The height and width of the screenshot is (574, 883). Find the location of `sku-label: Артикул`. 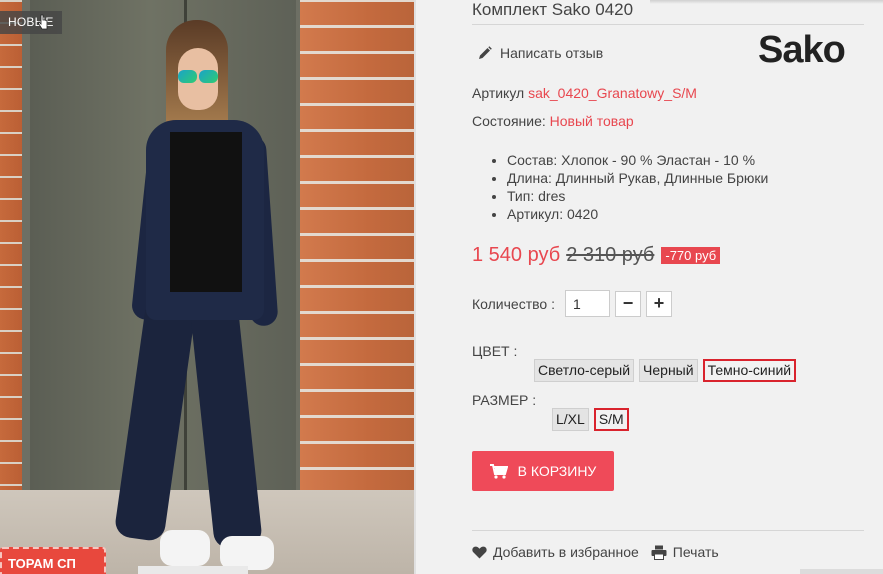

sku-label: Артикул is located at coordinates (498, 93).